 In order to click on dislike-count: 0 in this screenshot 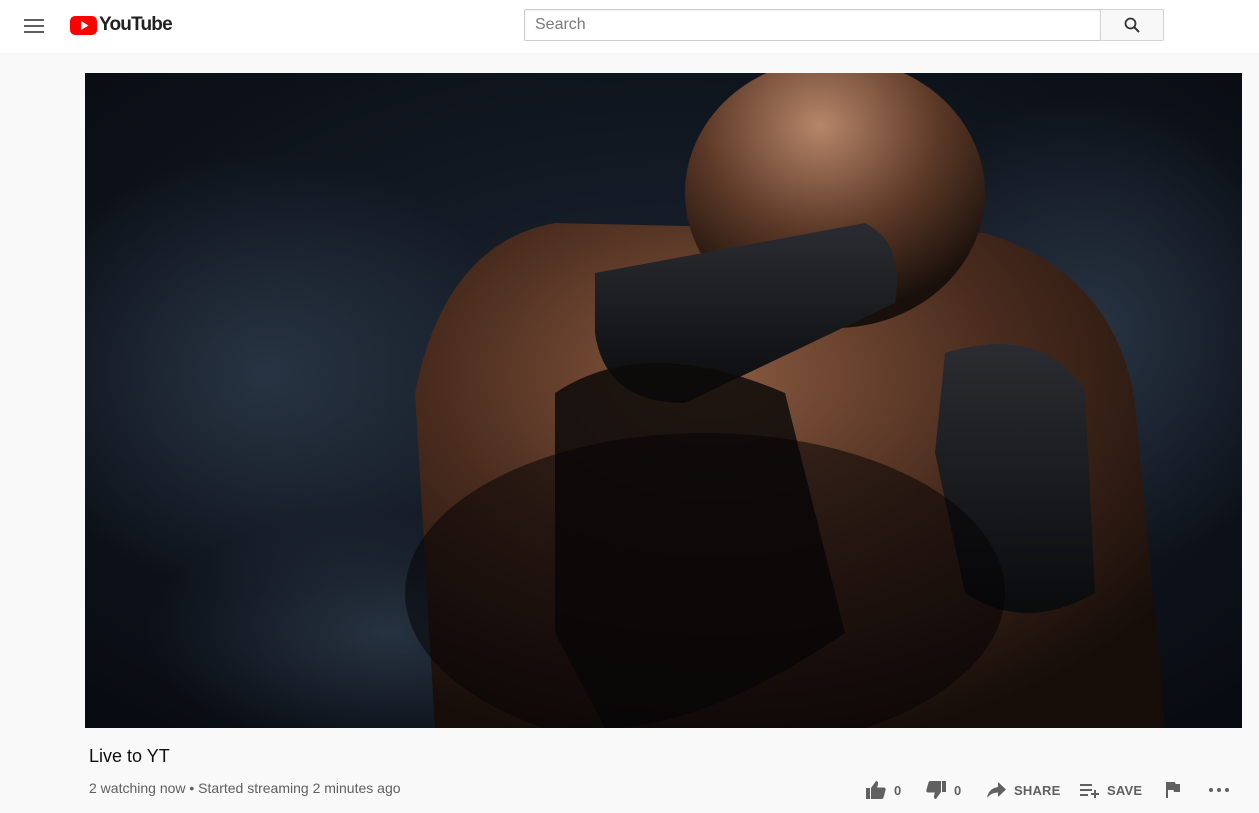, I will do `click(958, 790)`.